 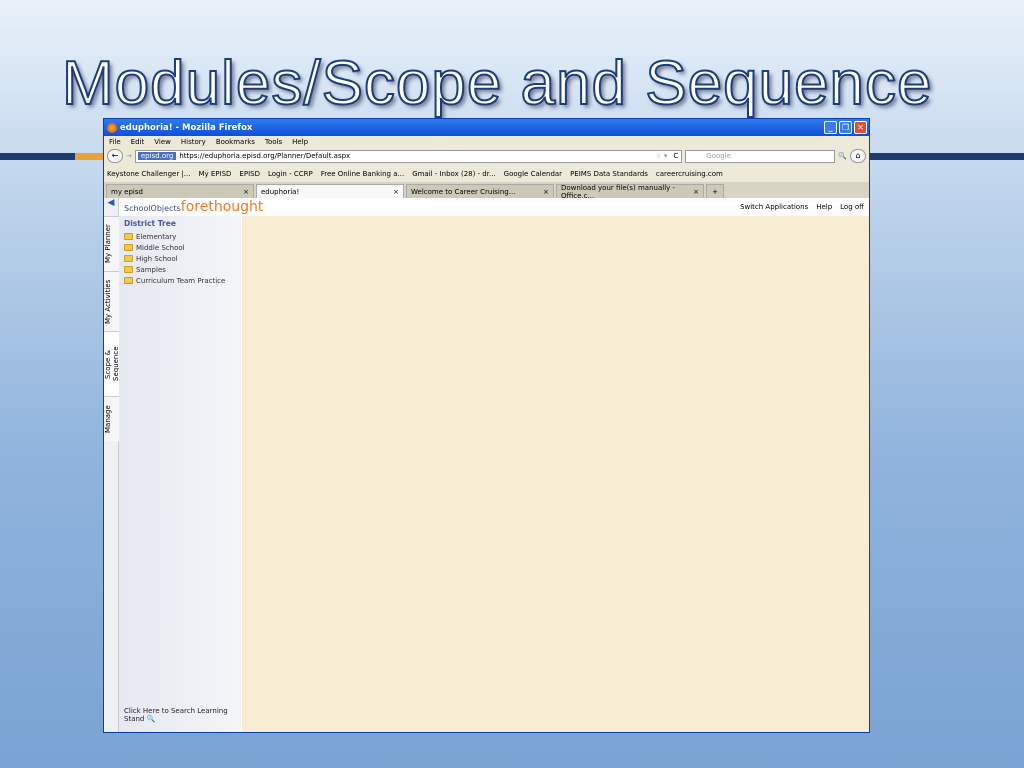 I want to click on window-title: eduphoria! - Mozilla Firefox, so click(x=186, y=127).